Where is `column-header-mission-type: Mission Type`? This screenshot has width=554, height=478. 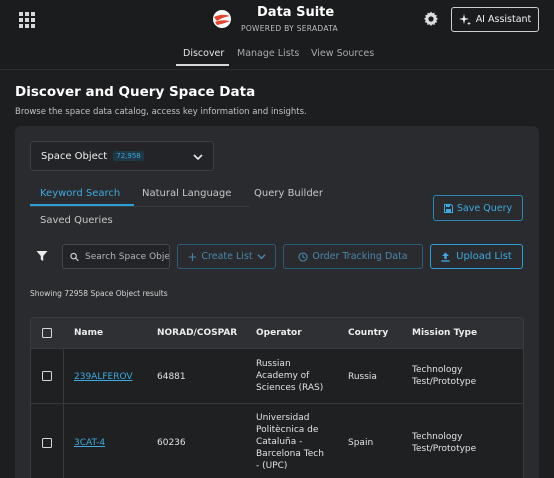
column-header-mission-type: Mission Type is located at coordinates (444, 333).